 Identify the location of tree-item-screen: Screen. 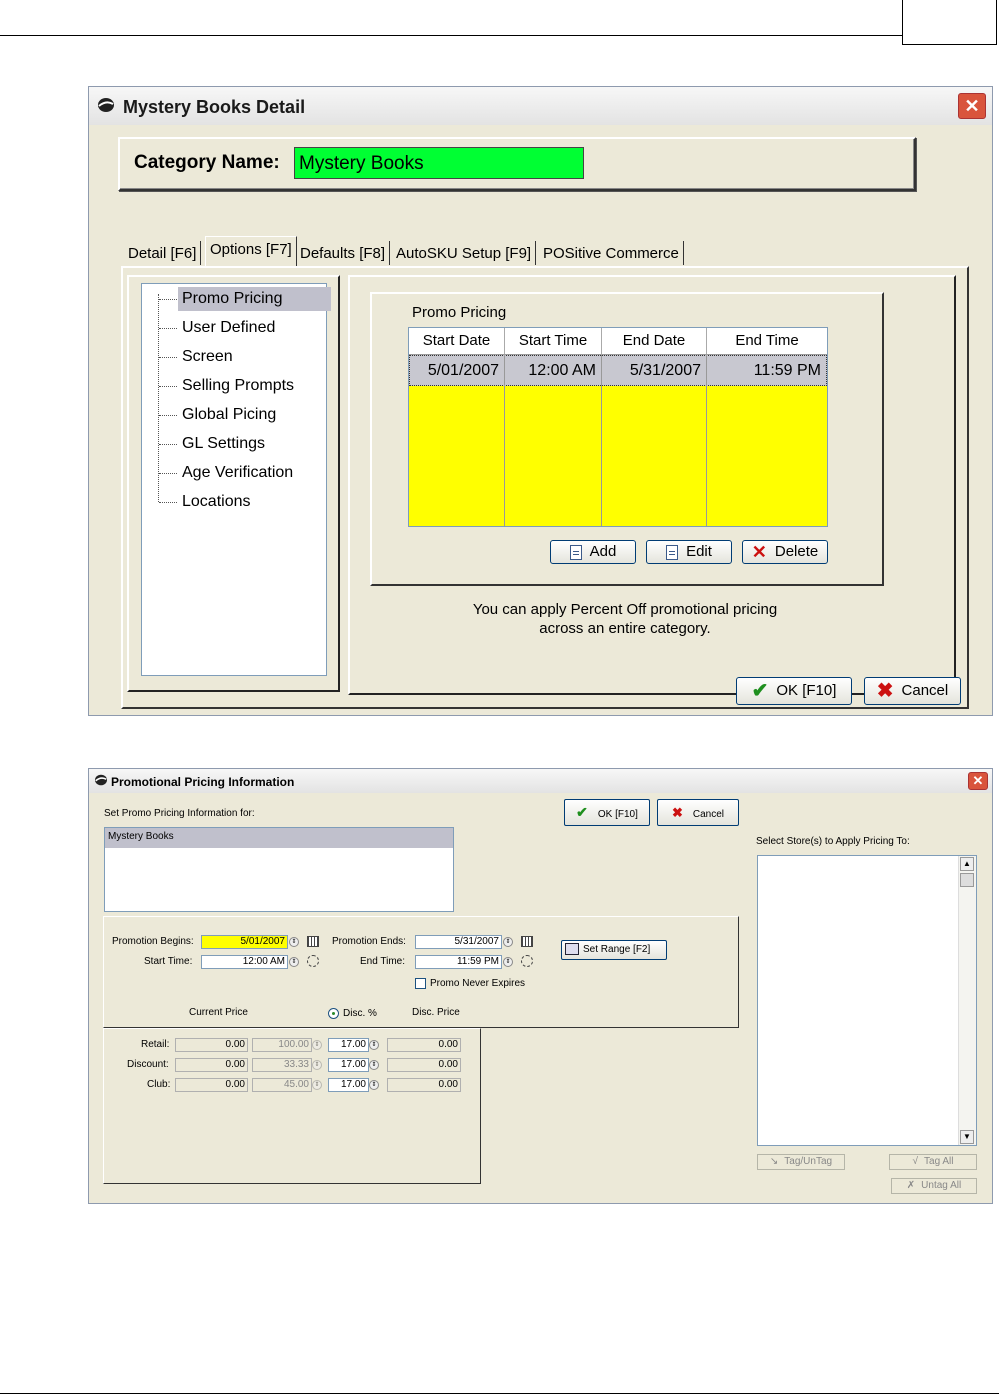
(207, 357).